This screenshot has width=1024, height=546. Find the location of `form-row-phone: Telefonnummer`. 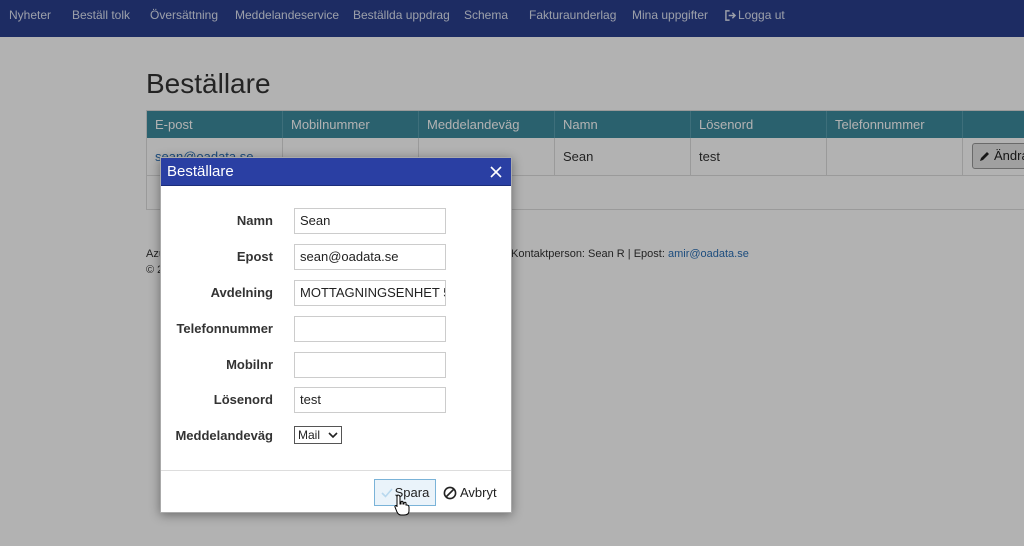

form-row-phone: Telefonnummer is located at coordinates (336, 329).